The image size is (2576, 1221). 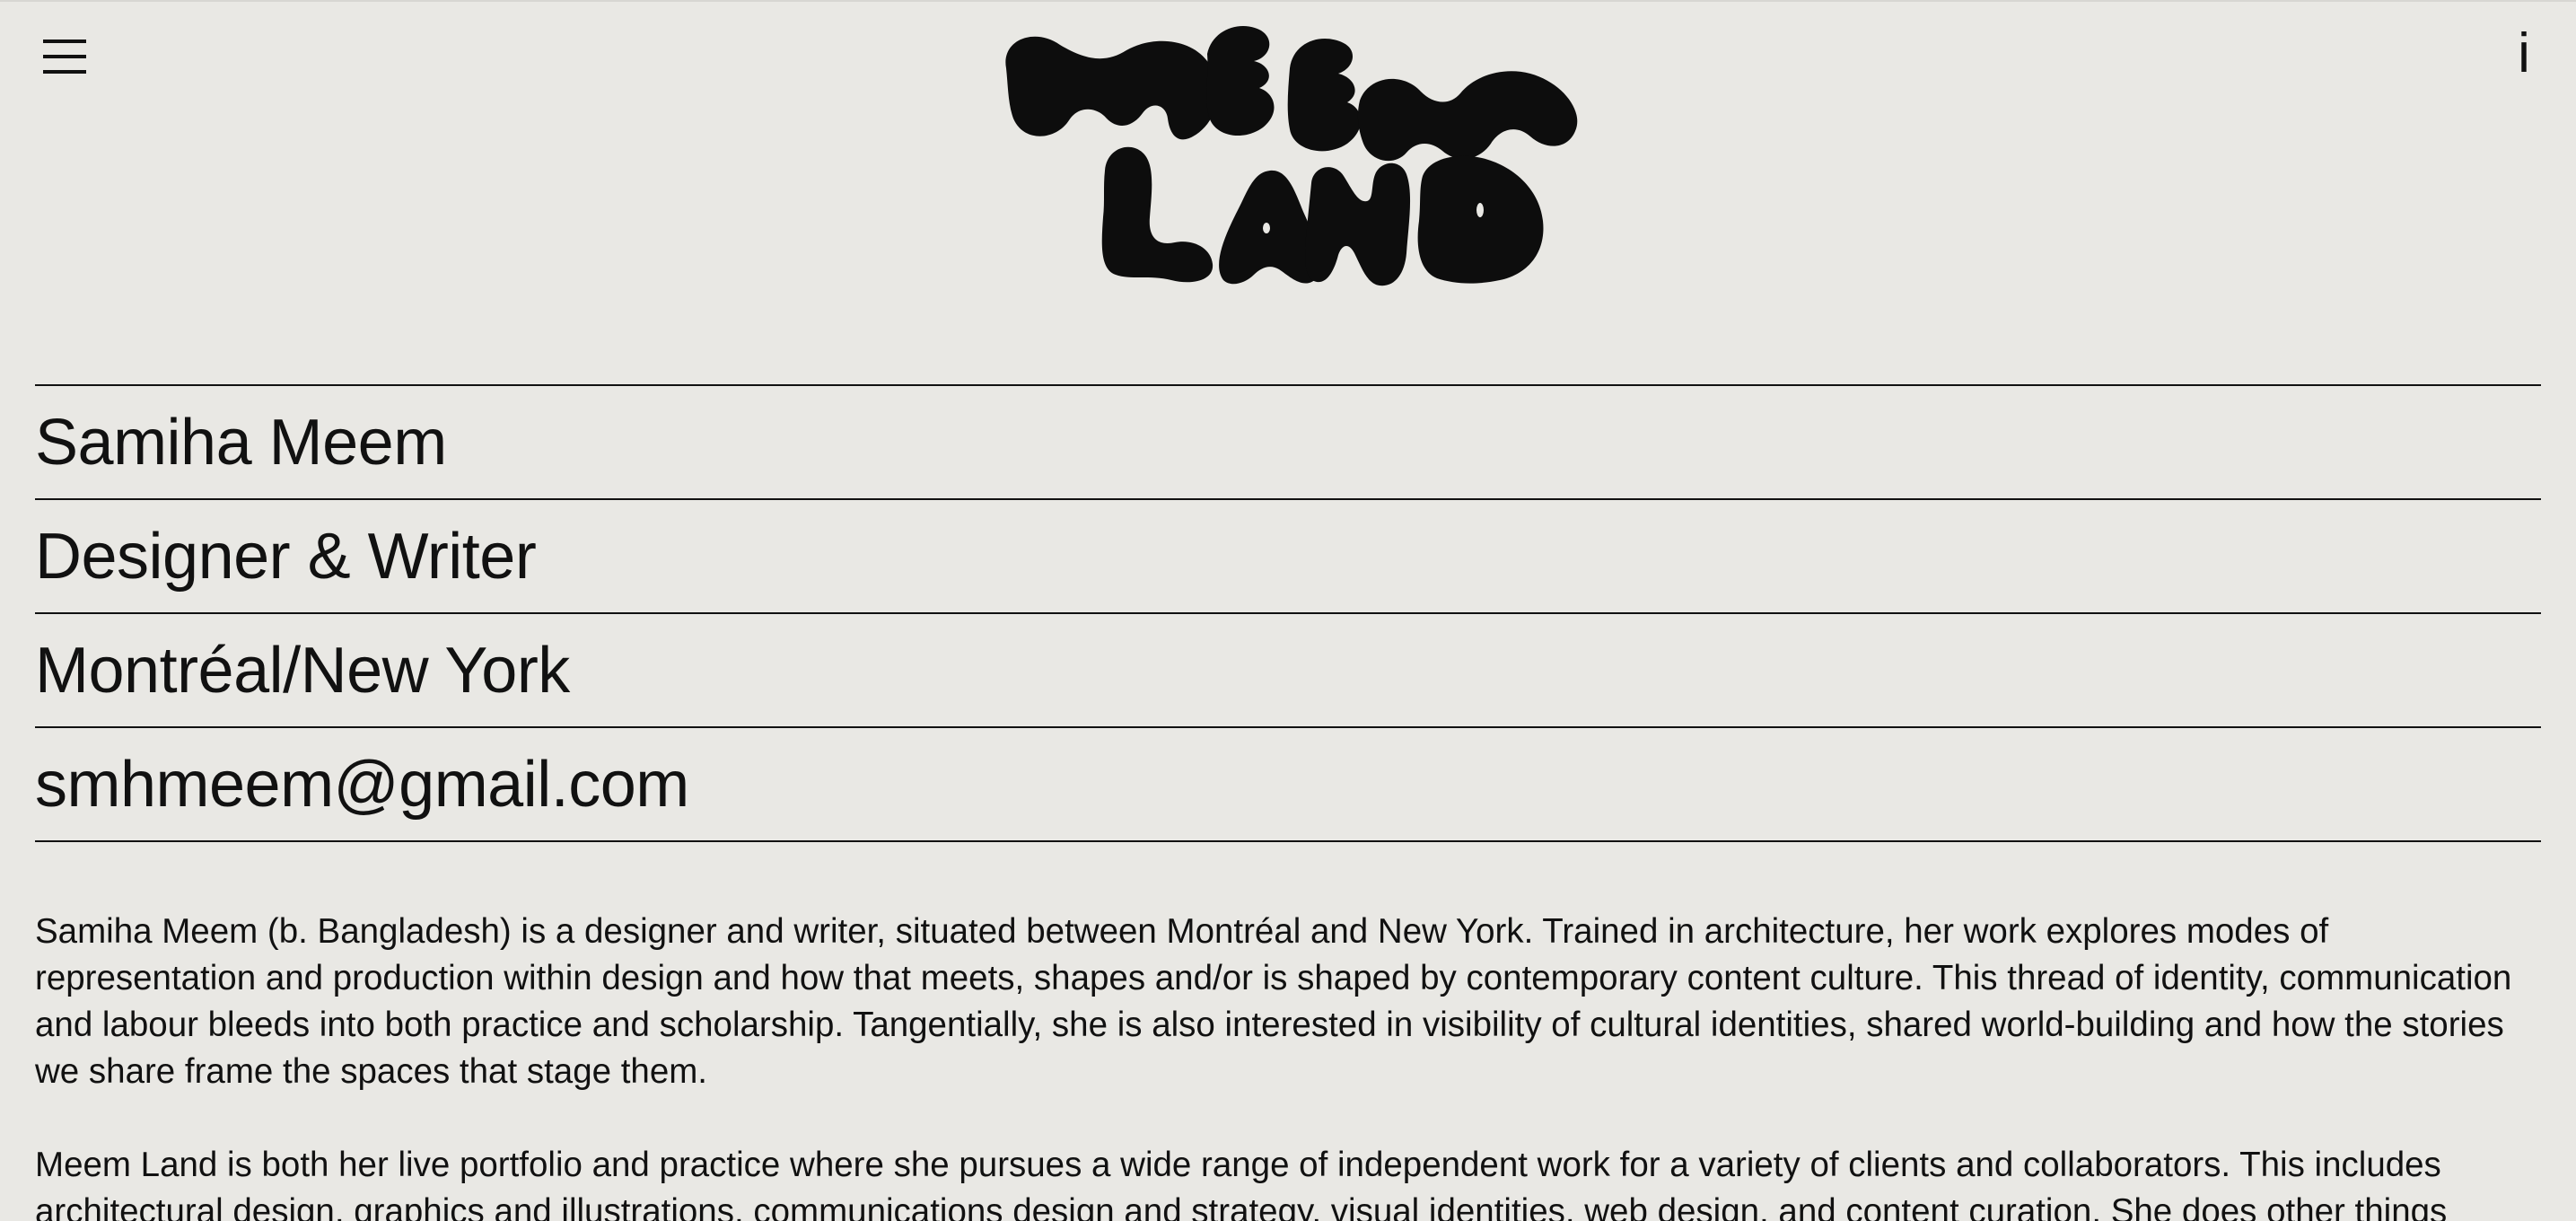 I want to click on logo-mark, so click(x=1291, y=156).